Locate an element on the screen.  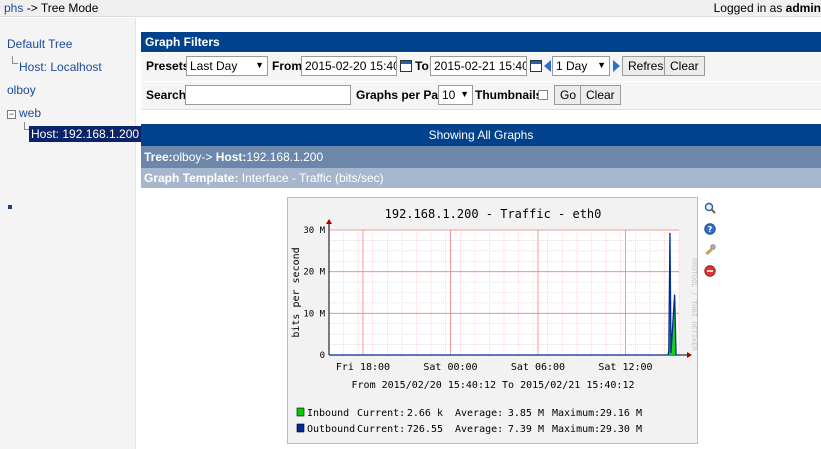
legend-current-value: 2.66 k is located at coordinates (425, 413).